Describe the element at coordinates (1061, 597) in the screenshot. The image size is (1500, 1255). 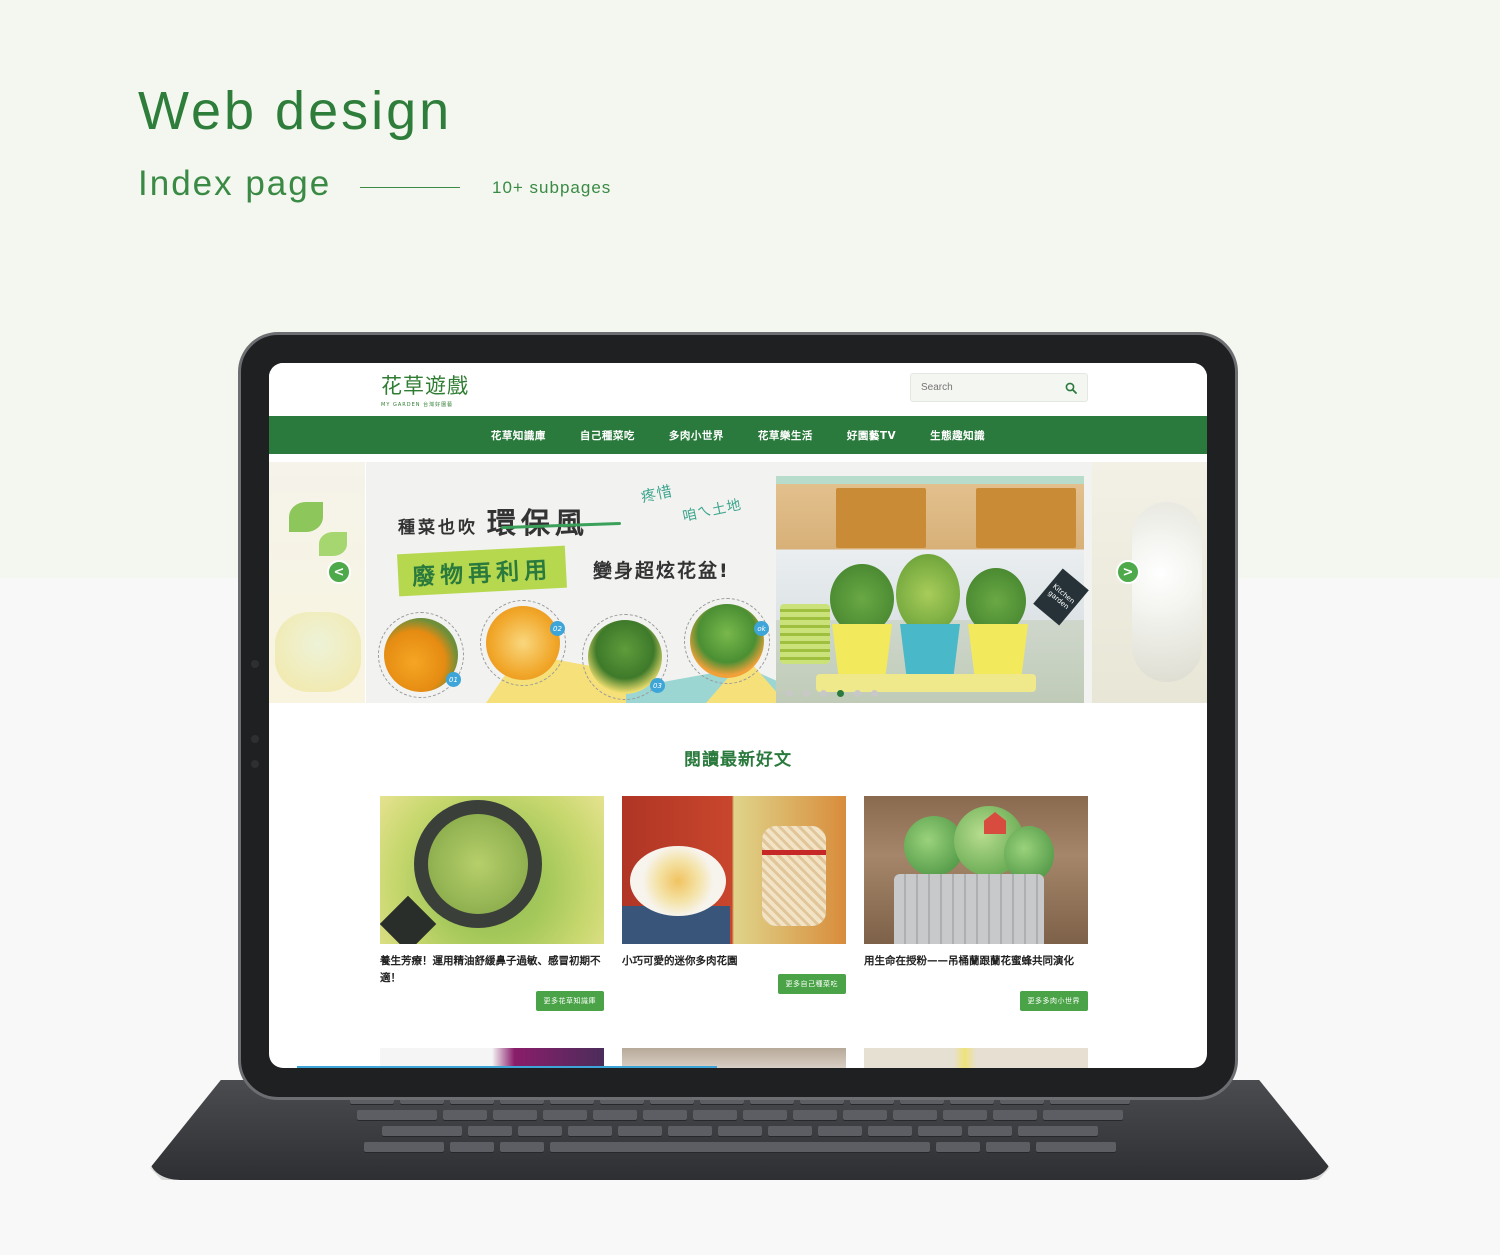
I see `kitchen-garden-sign: Kitchen garden` at that location.